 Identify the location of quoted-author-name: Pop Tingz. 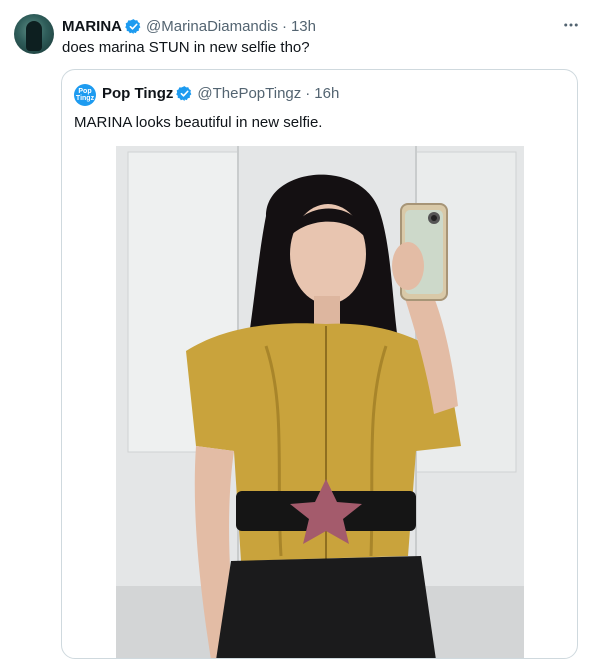
(137, 93).